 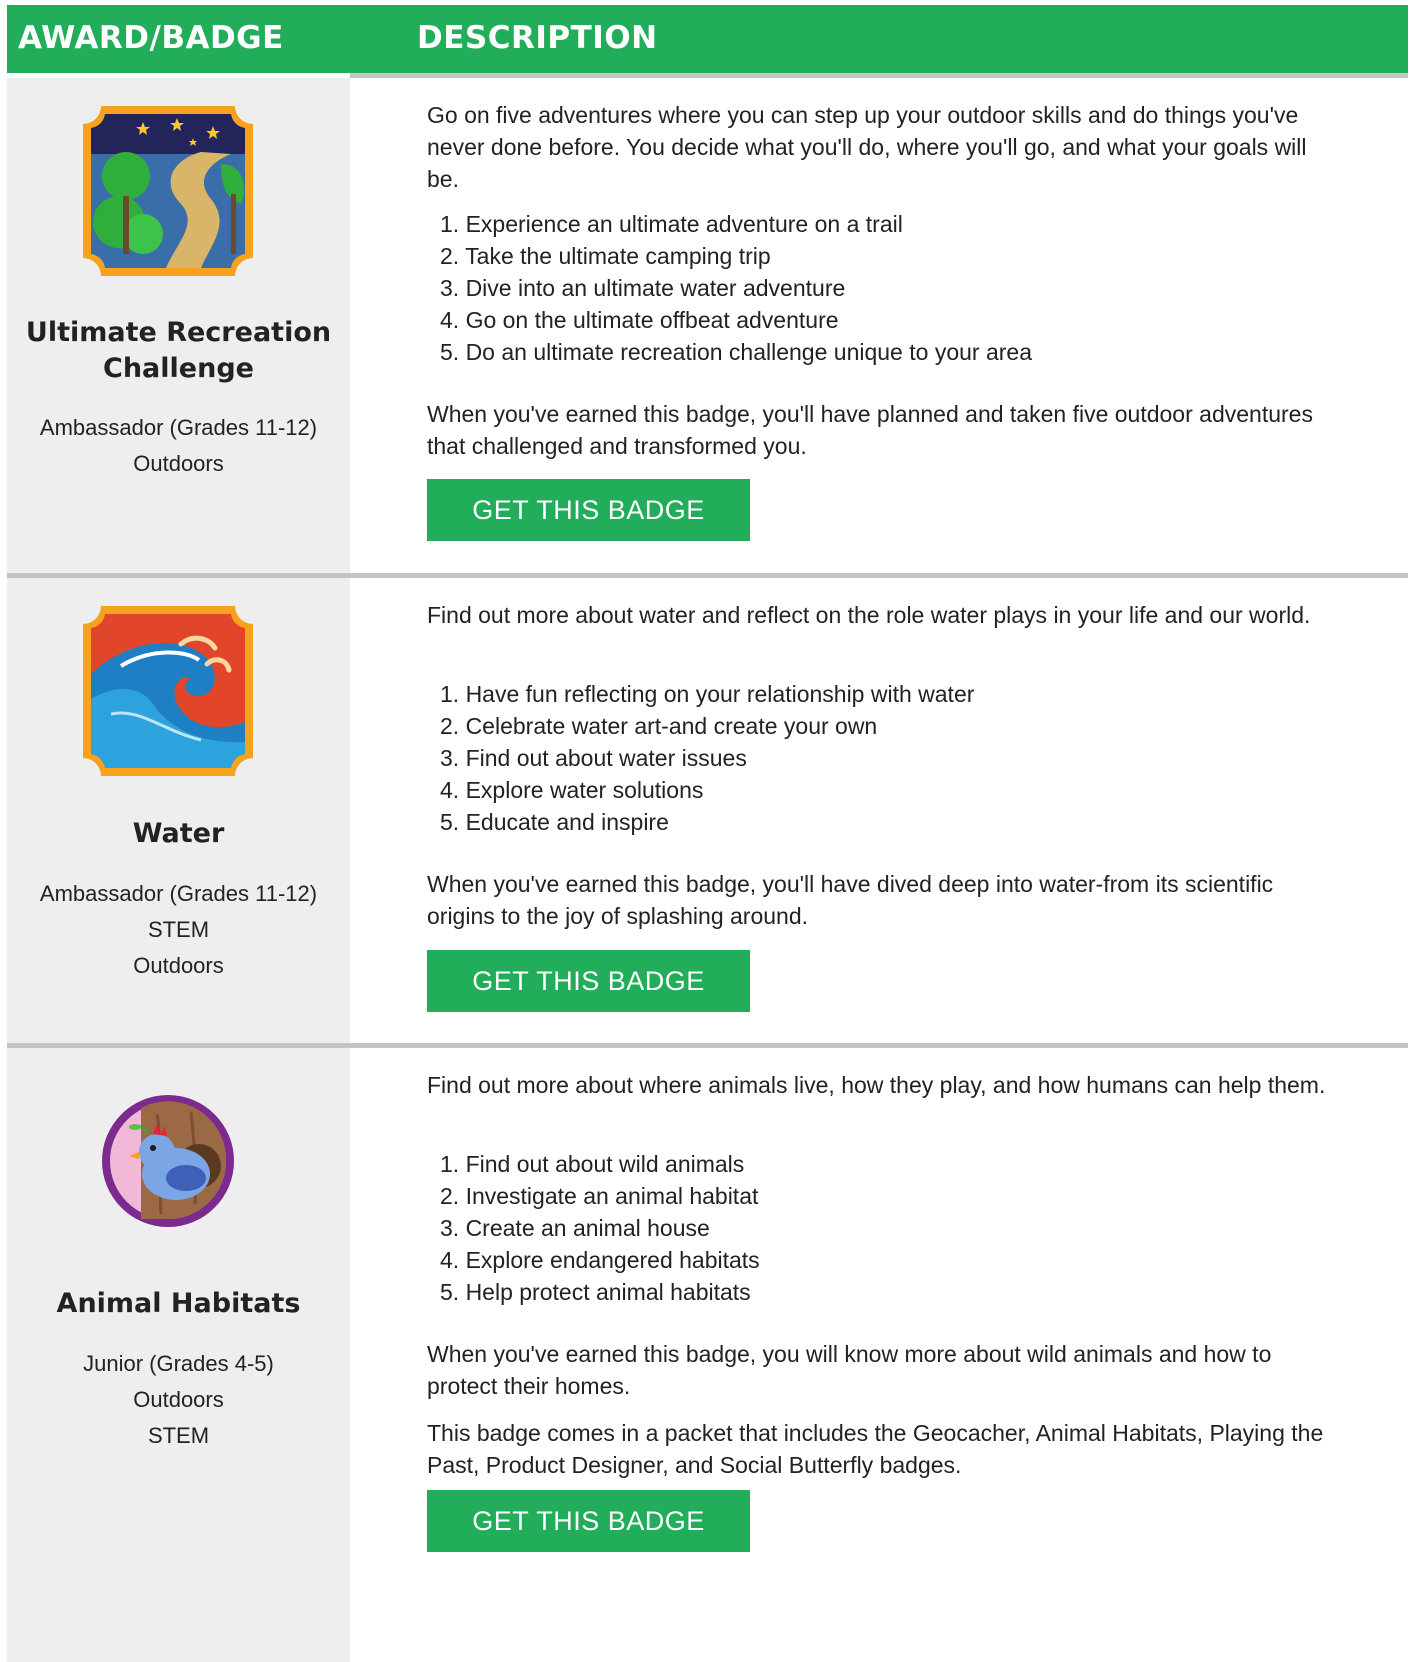 I want to click on badge-title: Ultimate Recreation Challenge, so click(x=178, y=350).